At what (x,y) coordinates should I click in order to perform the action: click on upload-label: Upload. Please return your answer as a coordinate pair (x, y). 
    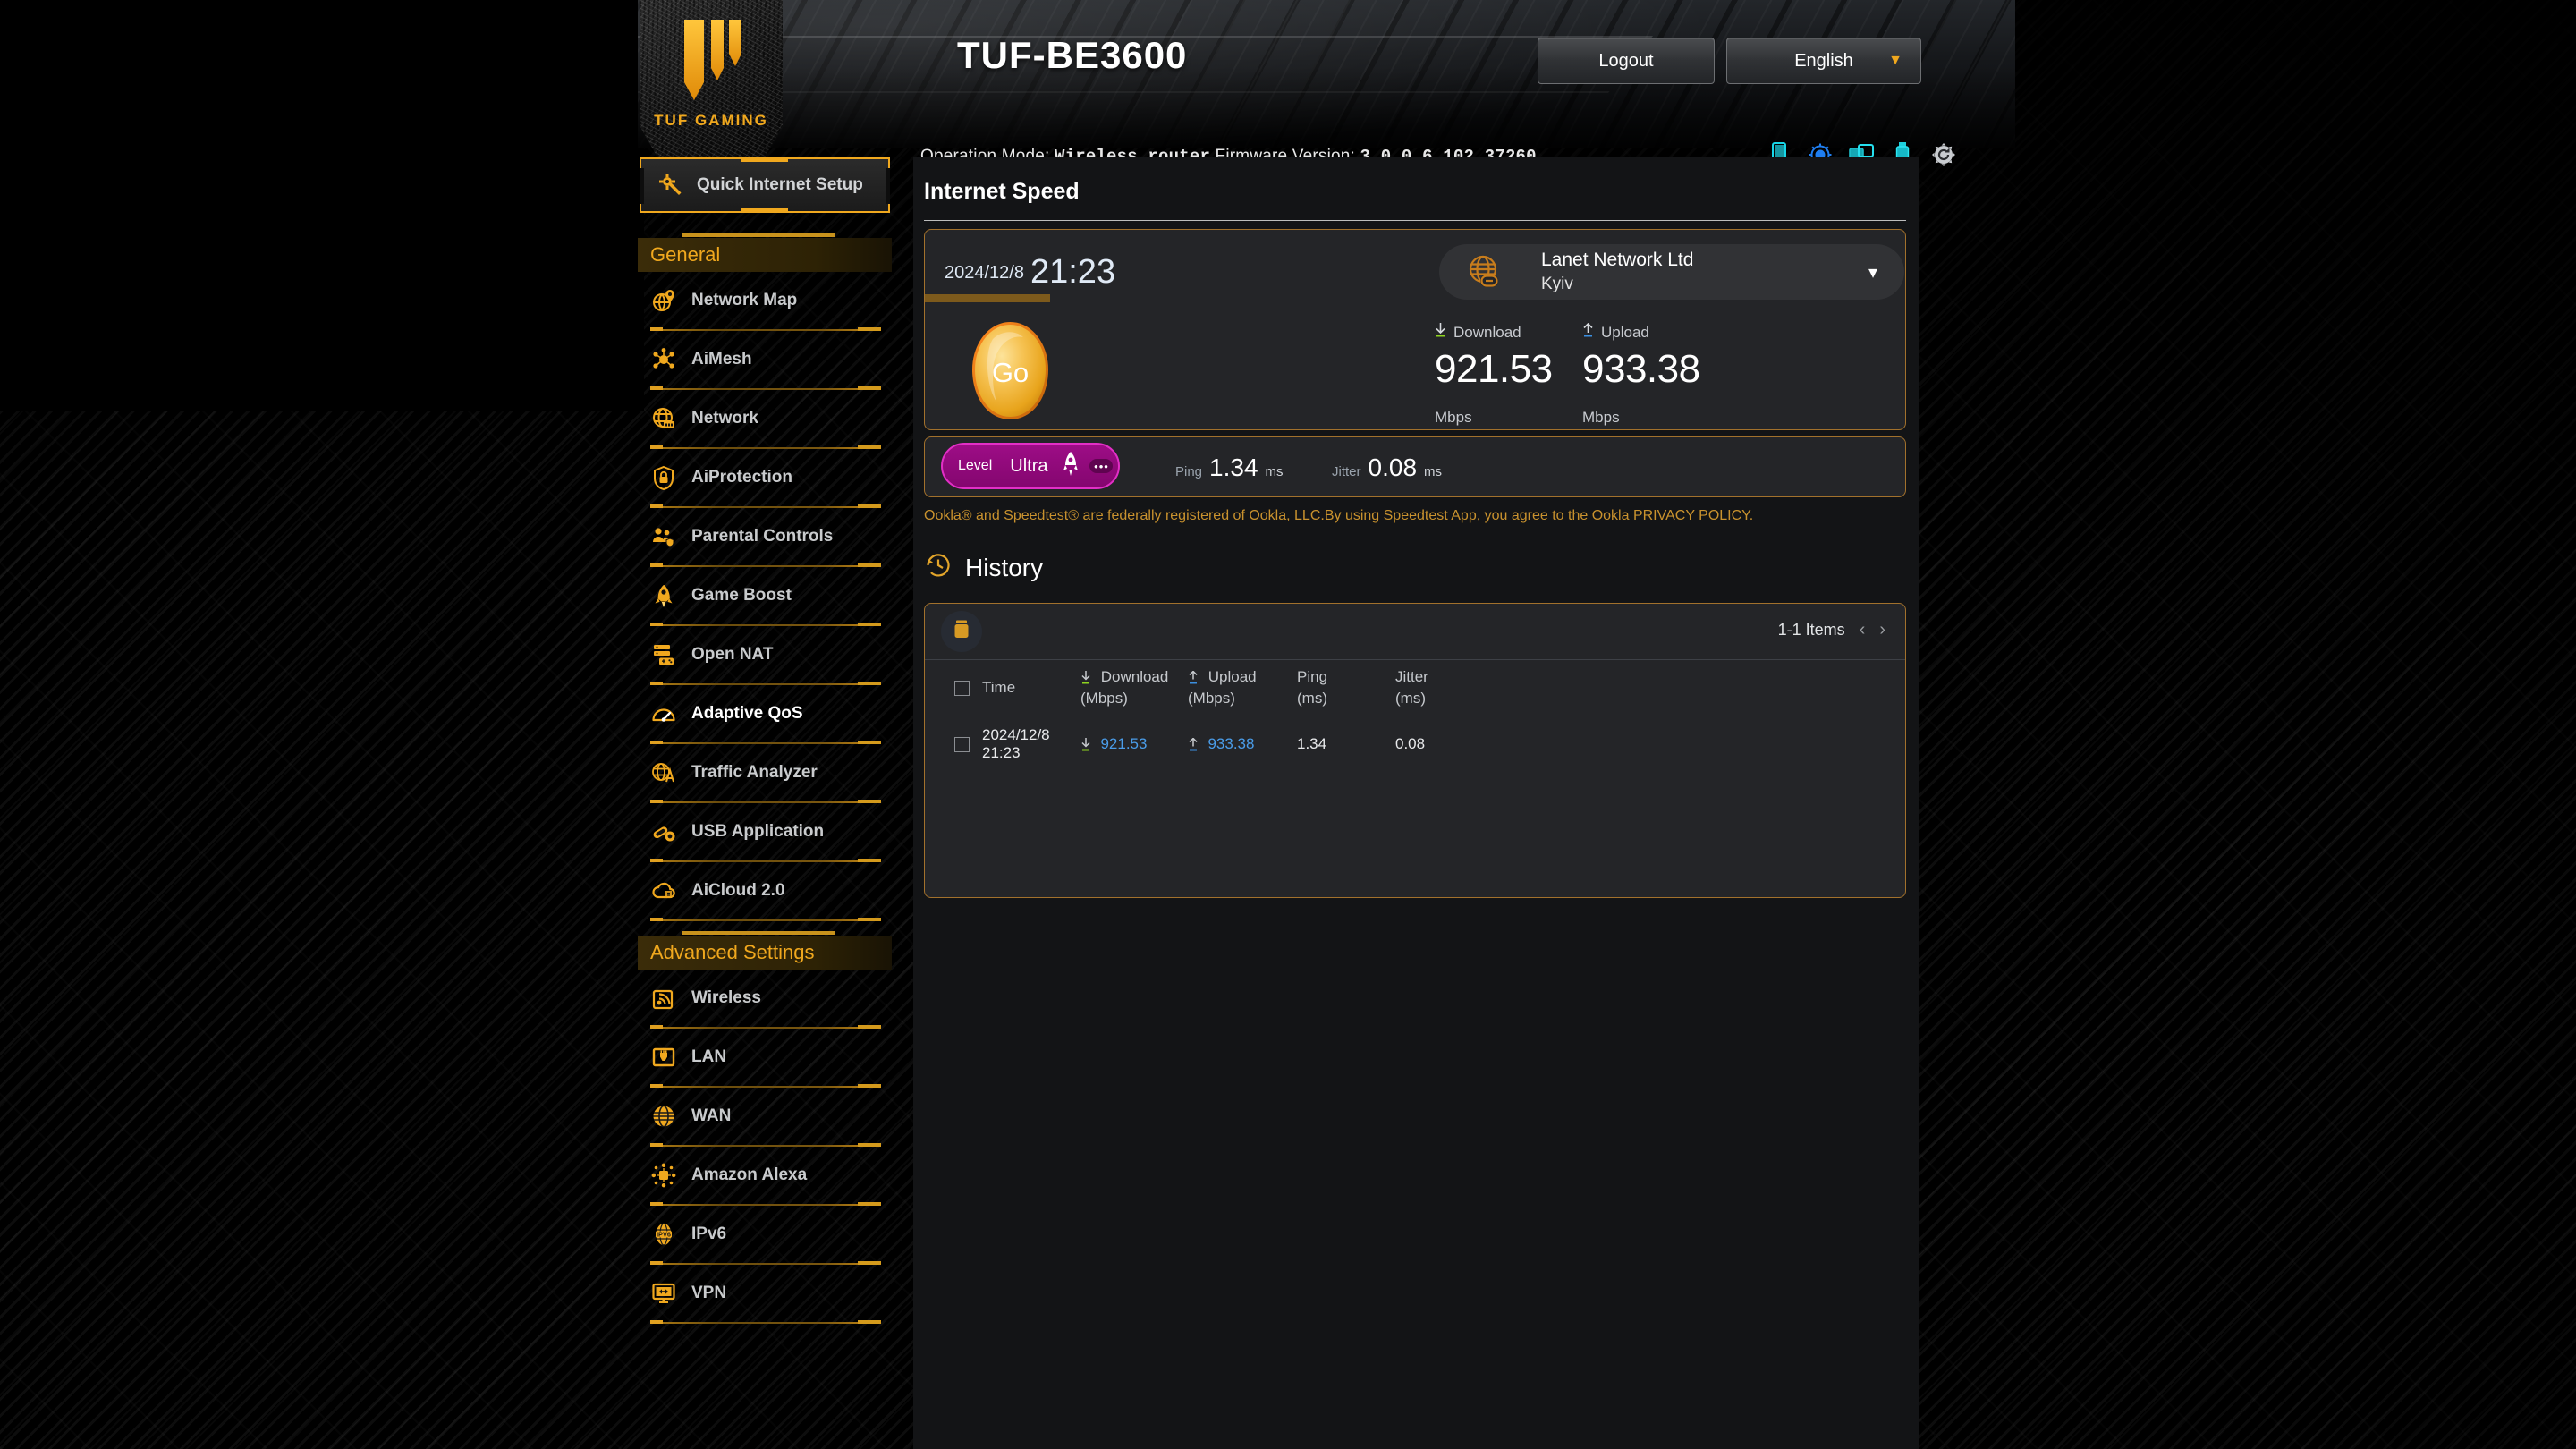
    Looking at the image, I should click on (1625, 332).